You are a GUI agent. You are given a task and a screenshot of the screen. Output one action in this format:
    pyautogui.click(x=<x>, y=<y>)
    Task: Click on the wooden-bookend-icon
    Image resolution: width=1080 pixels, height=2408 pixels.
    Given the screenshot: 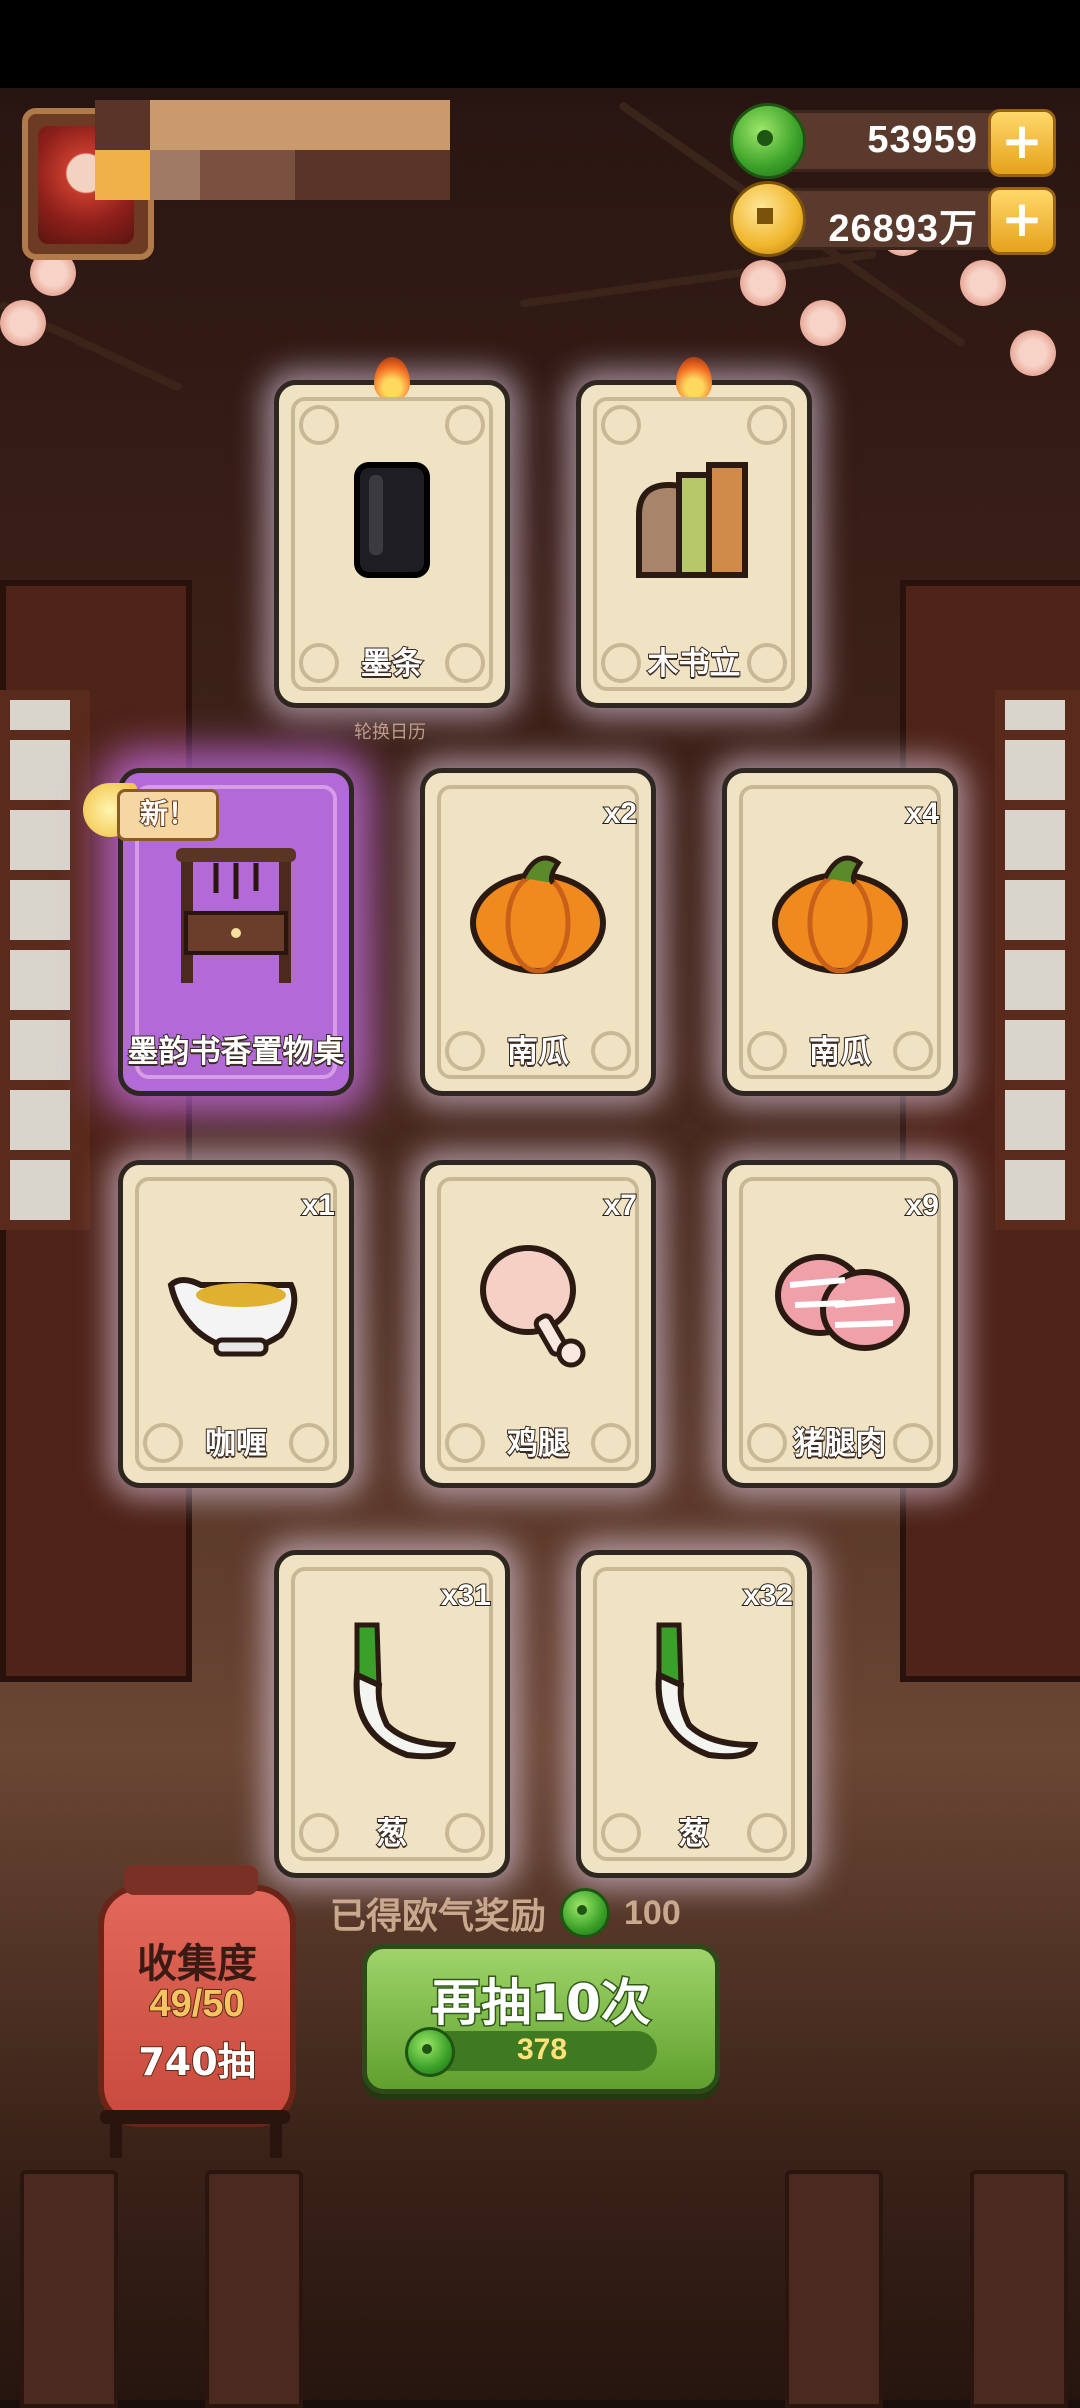 What is the action you would take?
    pyautogui.click(x=692, y=520)
    